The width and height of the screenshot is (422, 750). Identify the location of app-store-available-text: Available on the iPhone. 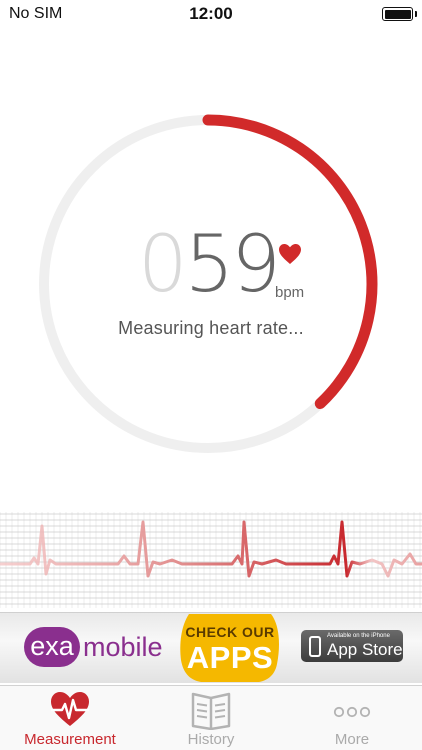
(358, 636).